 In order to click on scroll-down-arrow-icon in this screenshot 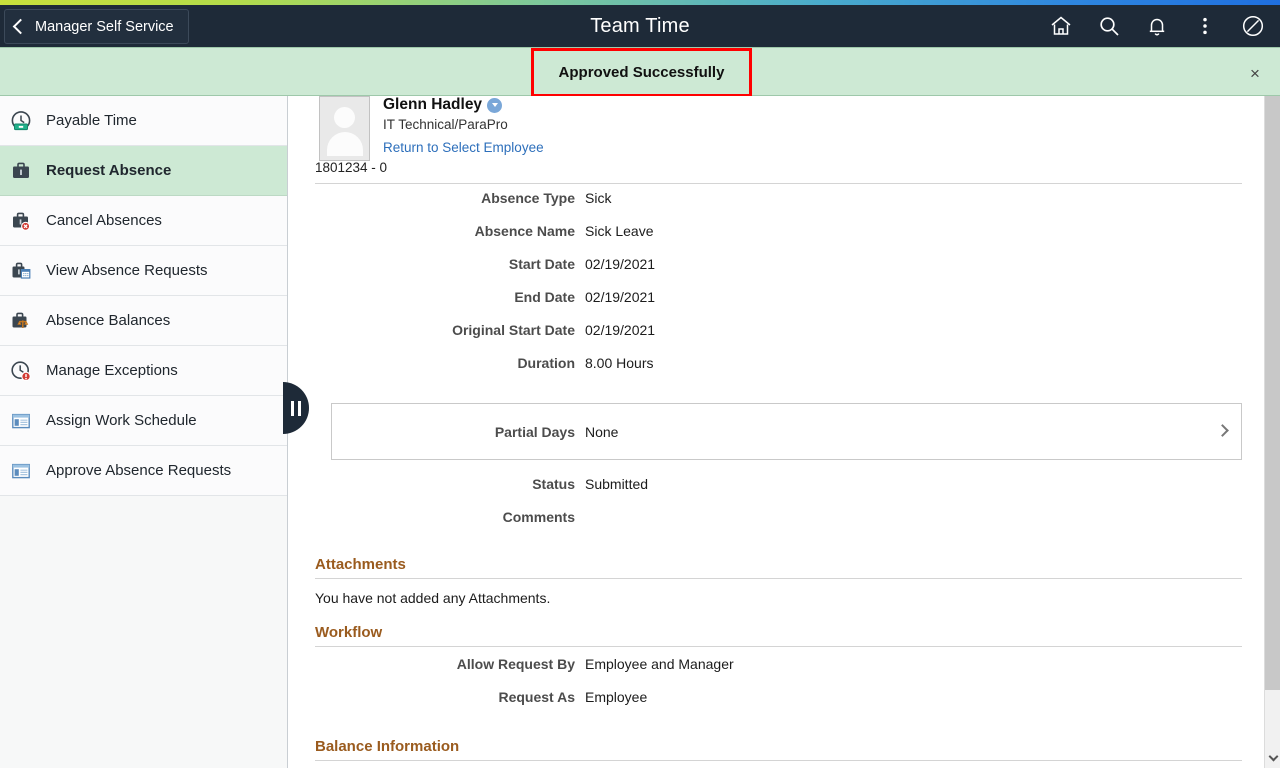, I will do `click(1272, 758)`.